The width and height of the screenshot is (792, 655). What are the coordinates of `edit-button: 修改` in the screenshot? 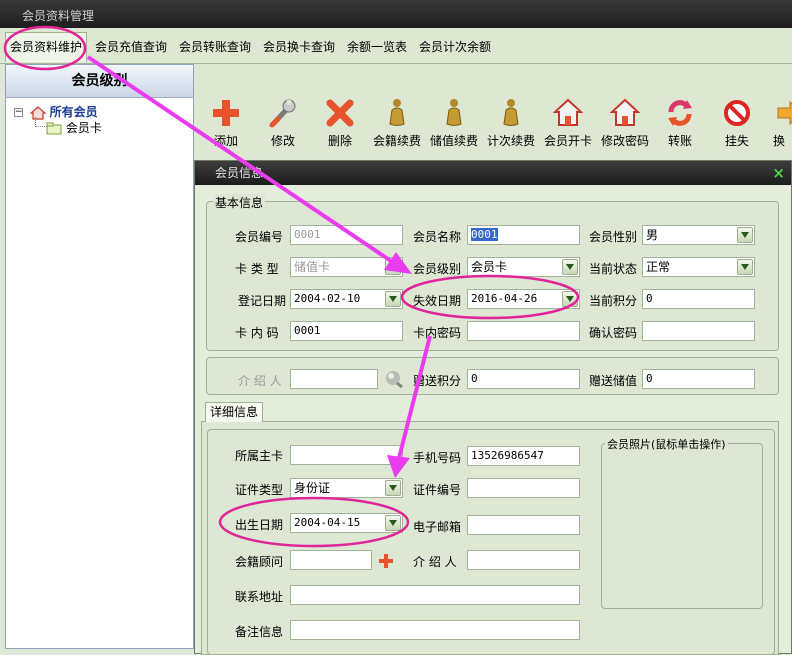 It's located at (283, 124).